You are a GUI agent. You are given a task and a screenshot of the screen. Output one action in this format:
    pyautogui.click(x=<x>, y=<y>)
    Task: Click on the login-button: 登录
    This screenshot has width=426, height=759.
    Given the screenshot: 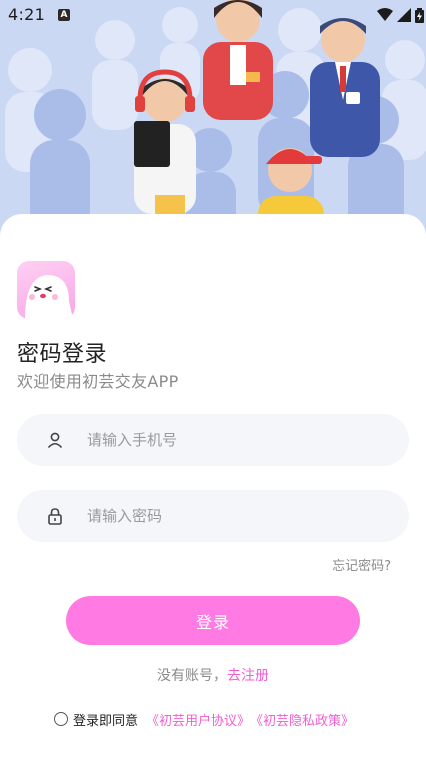 What is the action you would take?
    pyautogui.click(x=213, y=620)
    